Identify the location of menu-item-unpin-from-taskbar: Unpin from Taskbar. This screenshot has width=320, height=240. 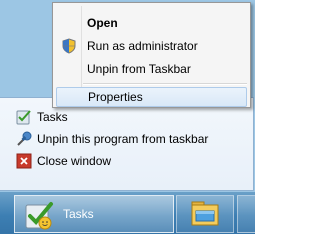
(151, 69).